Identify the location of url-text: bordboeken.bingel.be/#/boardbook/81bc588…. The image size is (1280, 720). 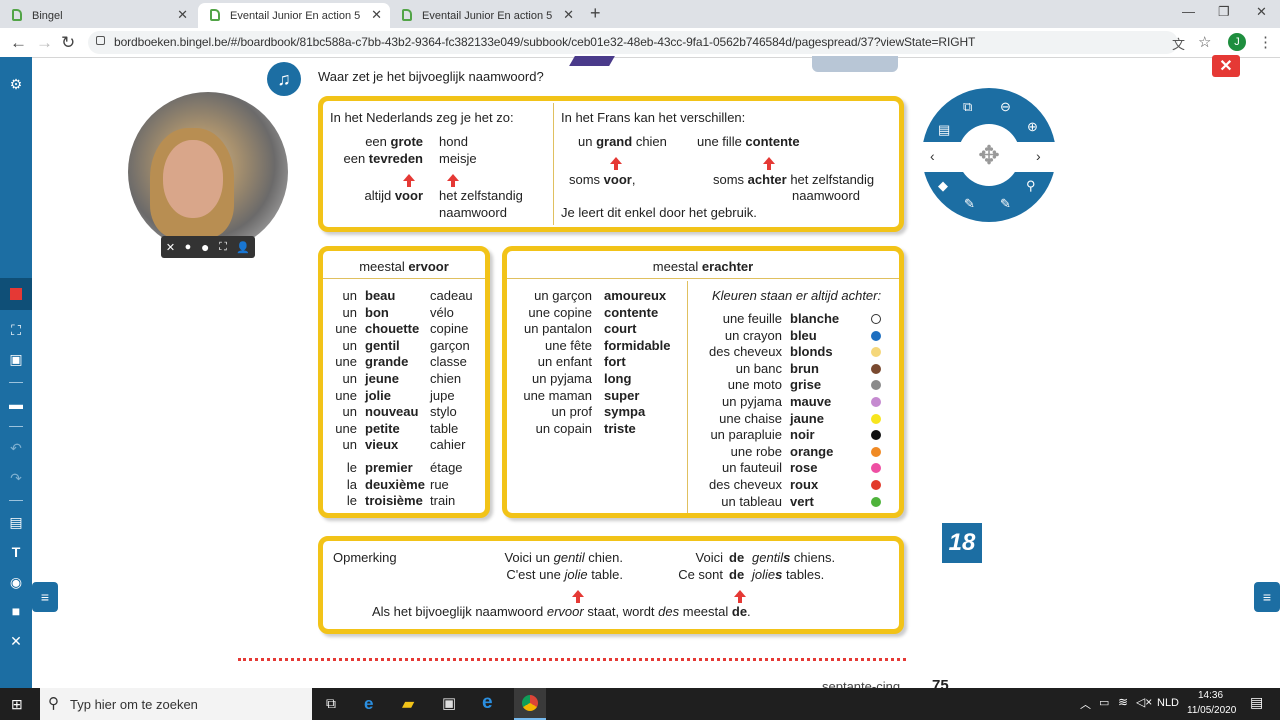
(544, 42).